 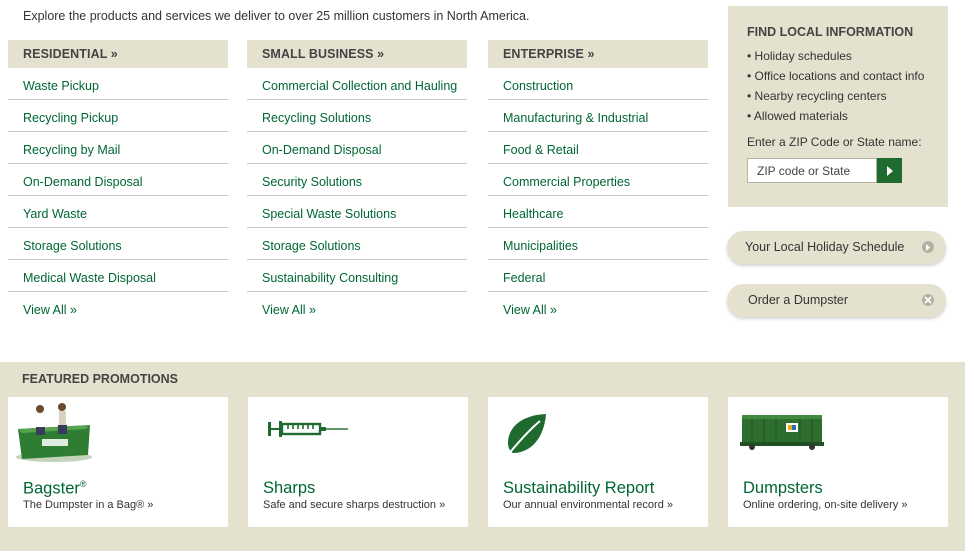 I want to click on featured-promotions-title: FEATURED PROMOTIONS, so click(x=100, y=379).